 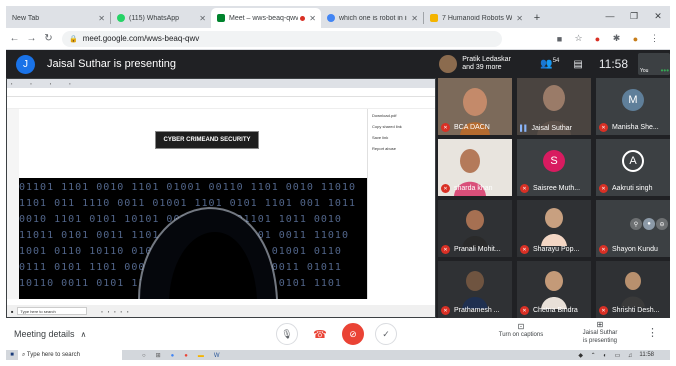 I want to click on presenting-title: Jaisal Suthar is presenting, so click(x=112, y=64).